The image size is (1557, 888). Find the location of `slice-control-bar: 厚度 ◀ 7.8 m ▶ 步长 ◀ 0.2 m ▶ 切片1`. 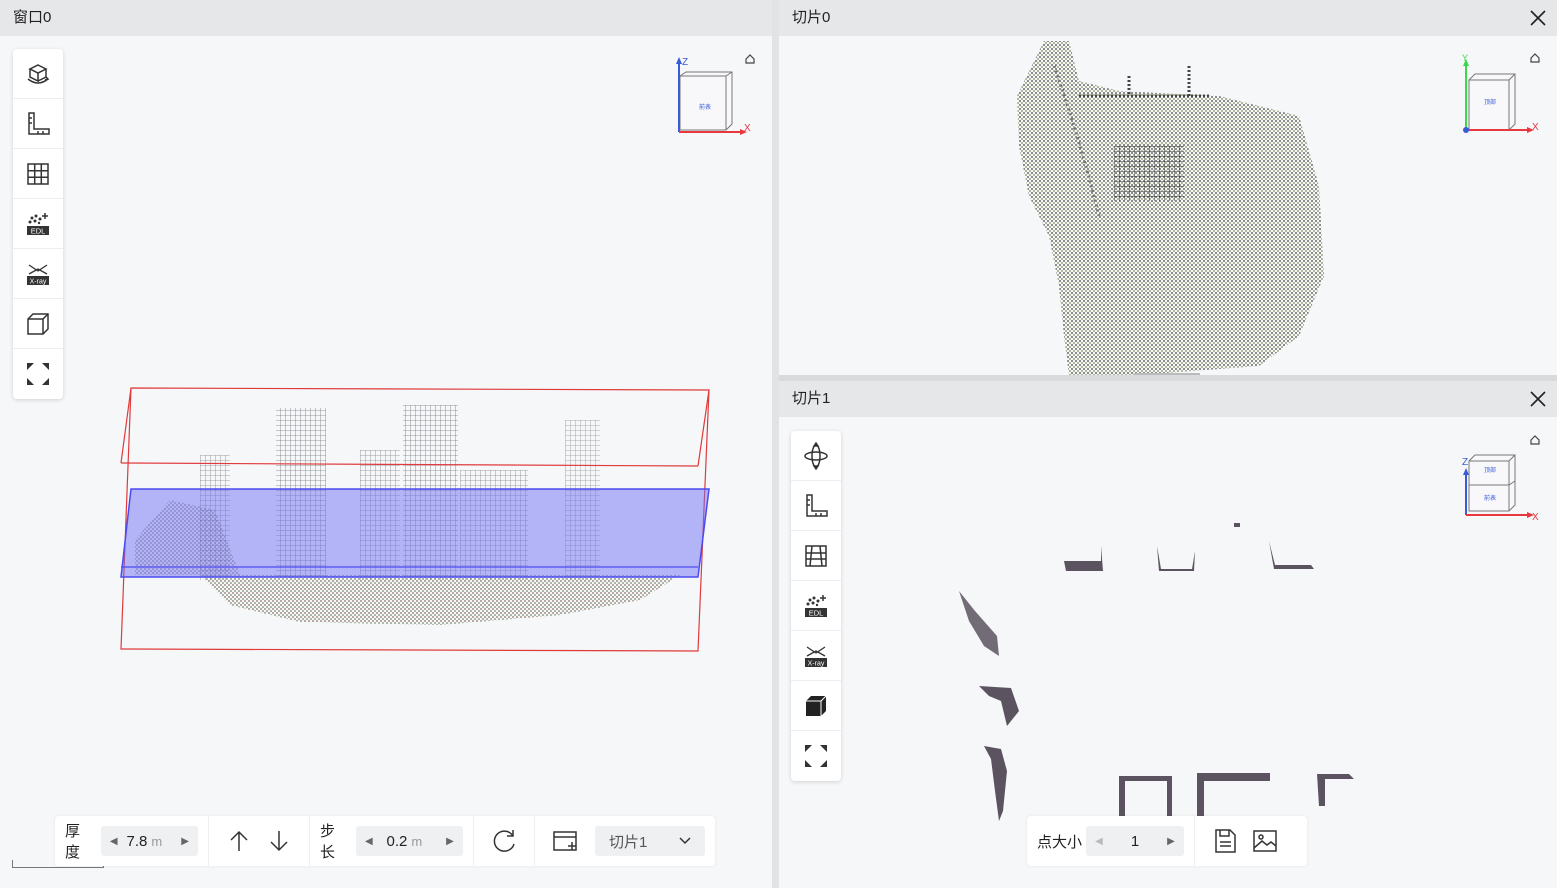

slice-control-bar: 厚度 ◀ 7.8 m ▶ 步长 ◀ 0.2 m ▶ 切片1 is located at coordinates (385, 841).